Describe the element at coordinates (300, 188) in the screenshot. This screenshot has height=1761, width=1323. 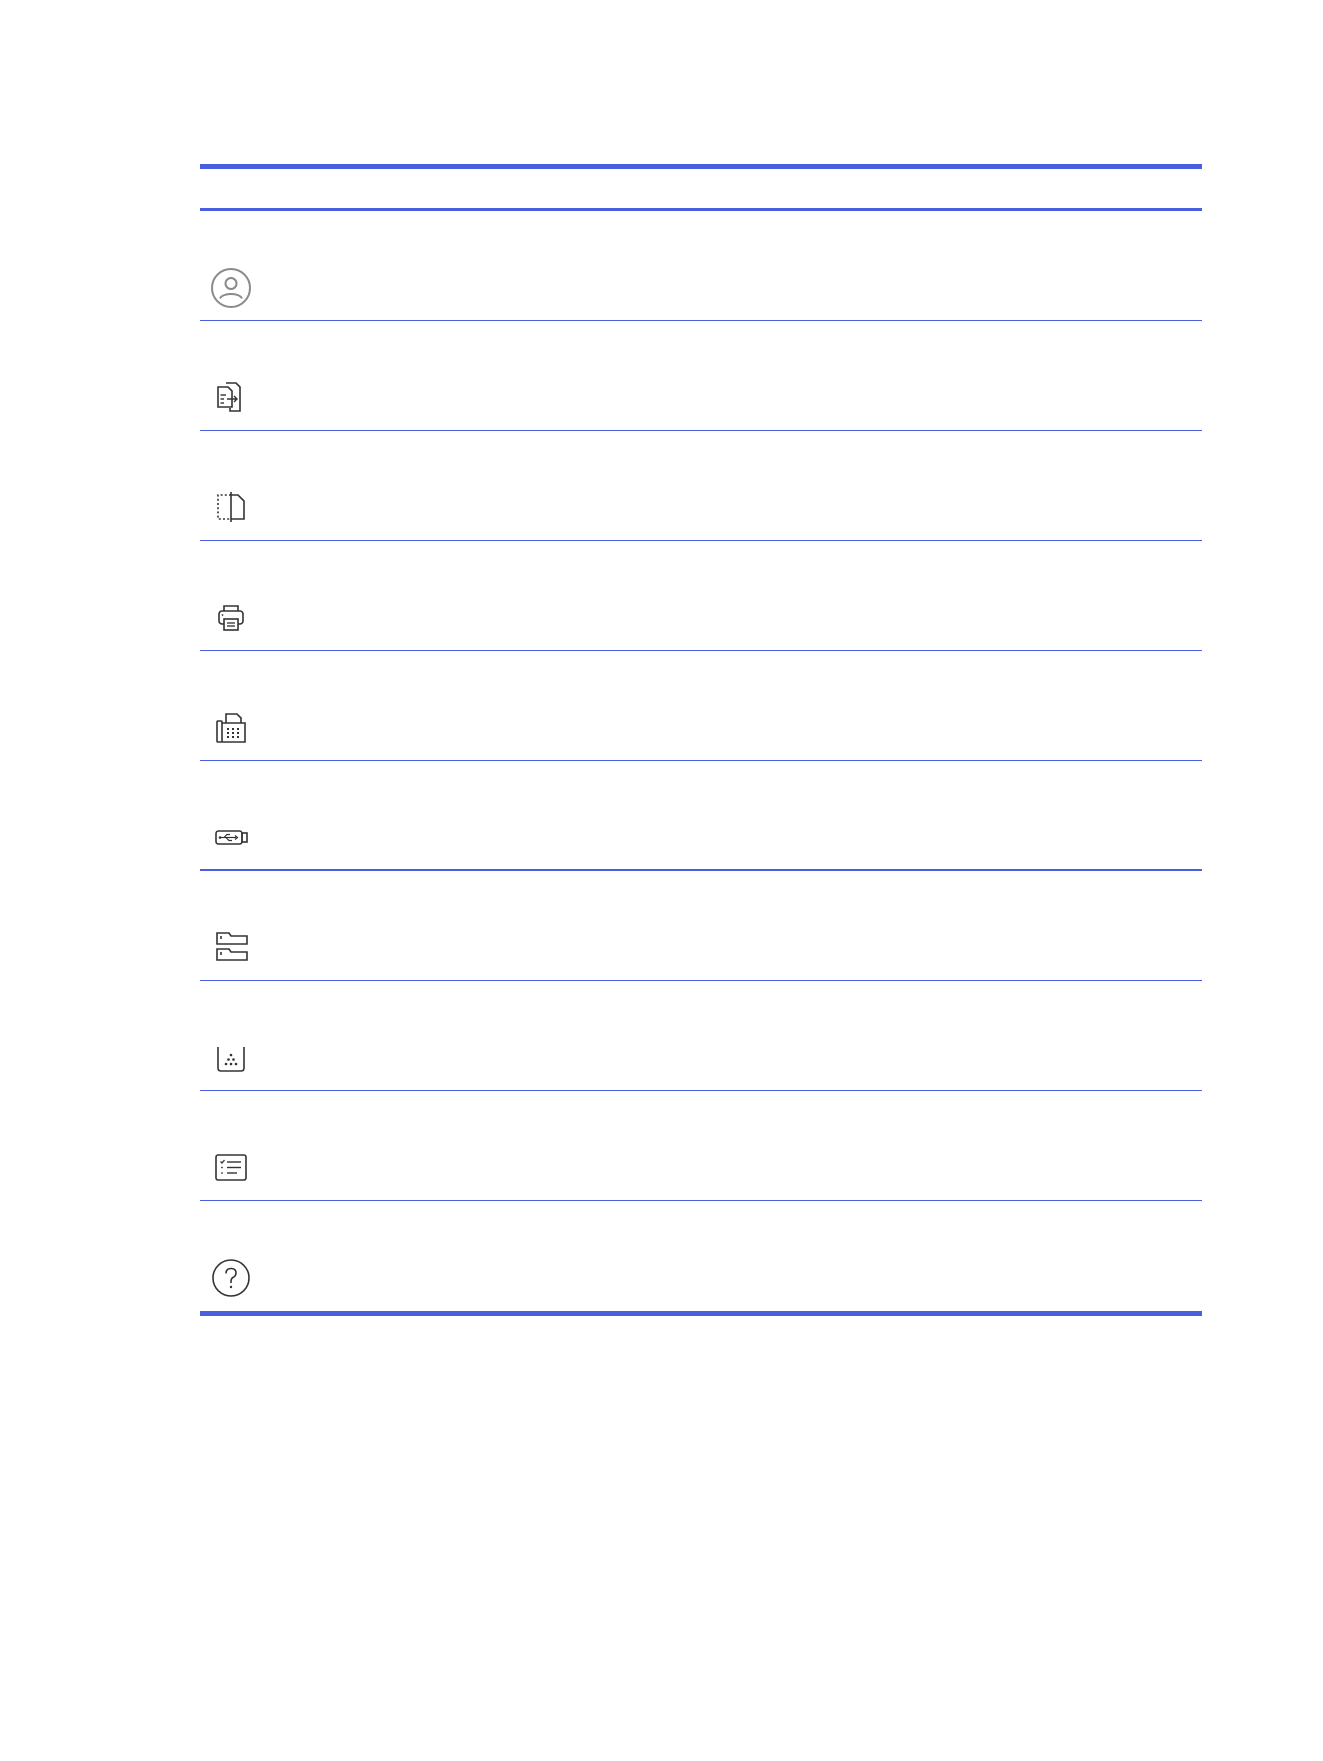
I see `header-icon-column` at that location.